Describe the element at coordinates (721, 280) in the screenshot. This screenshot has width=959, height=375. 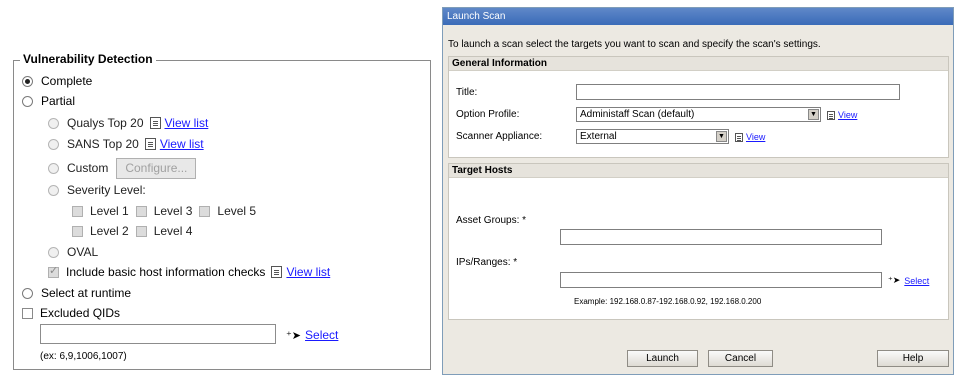
I see `ips-ranges-input` at that location.